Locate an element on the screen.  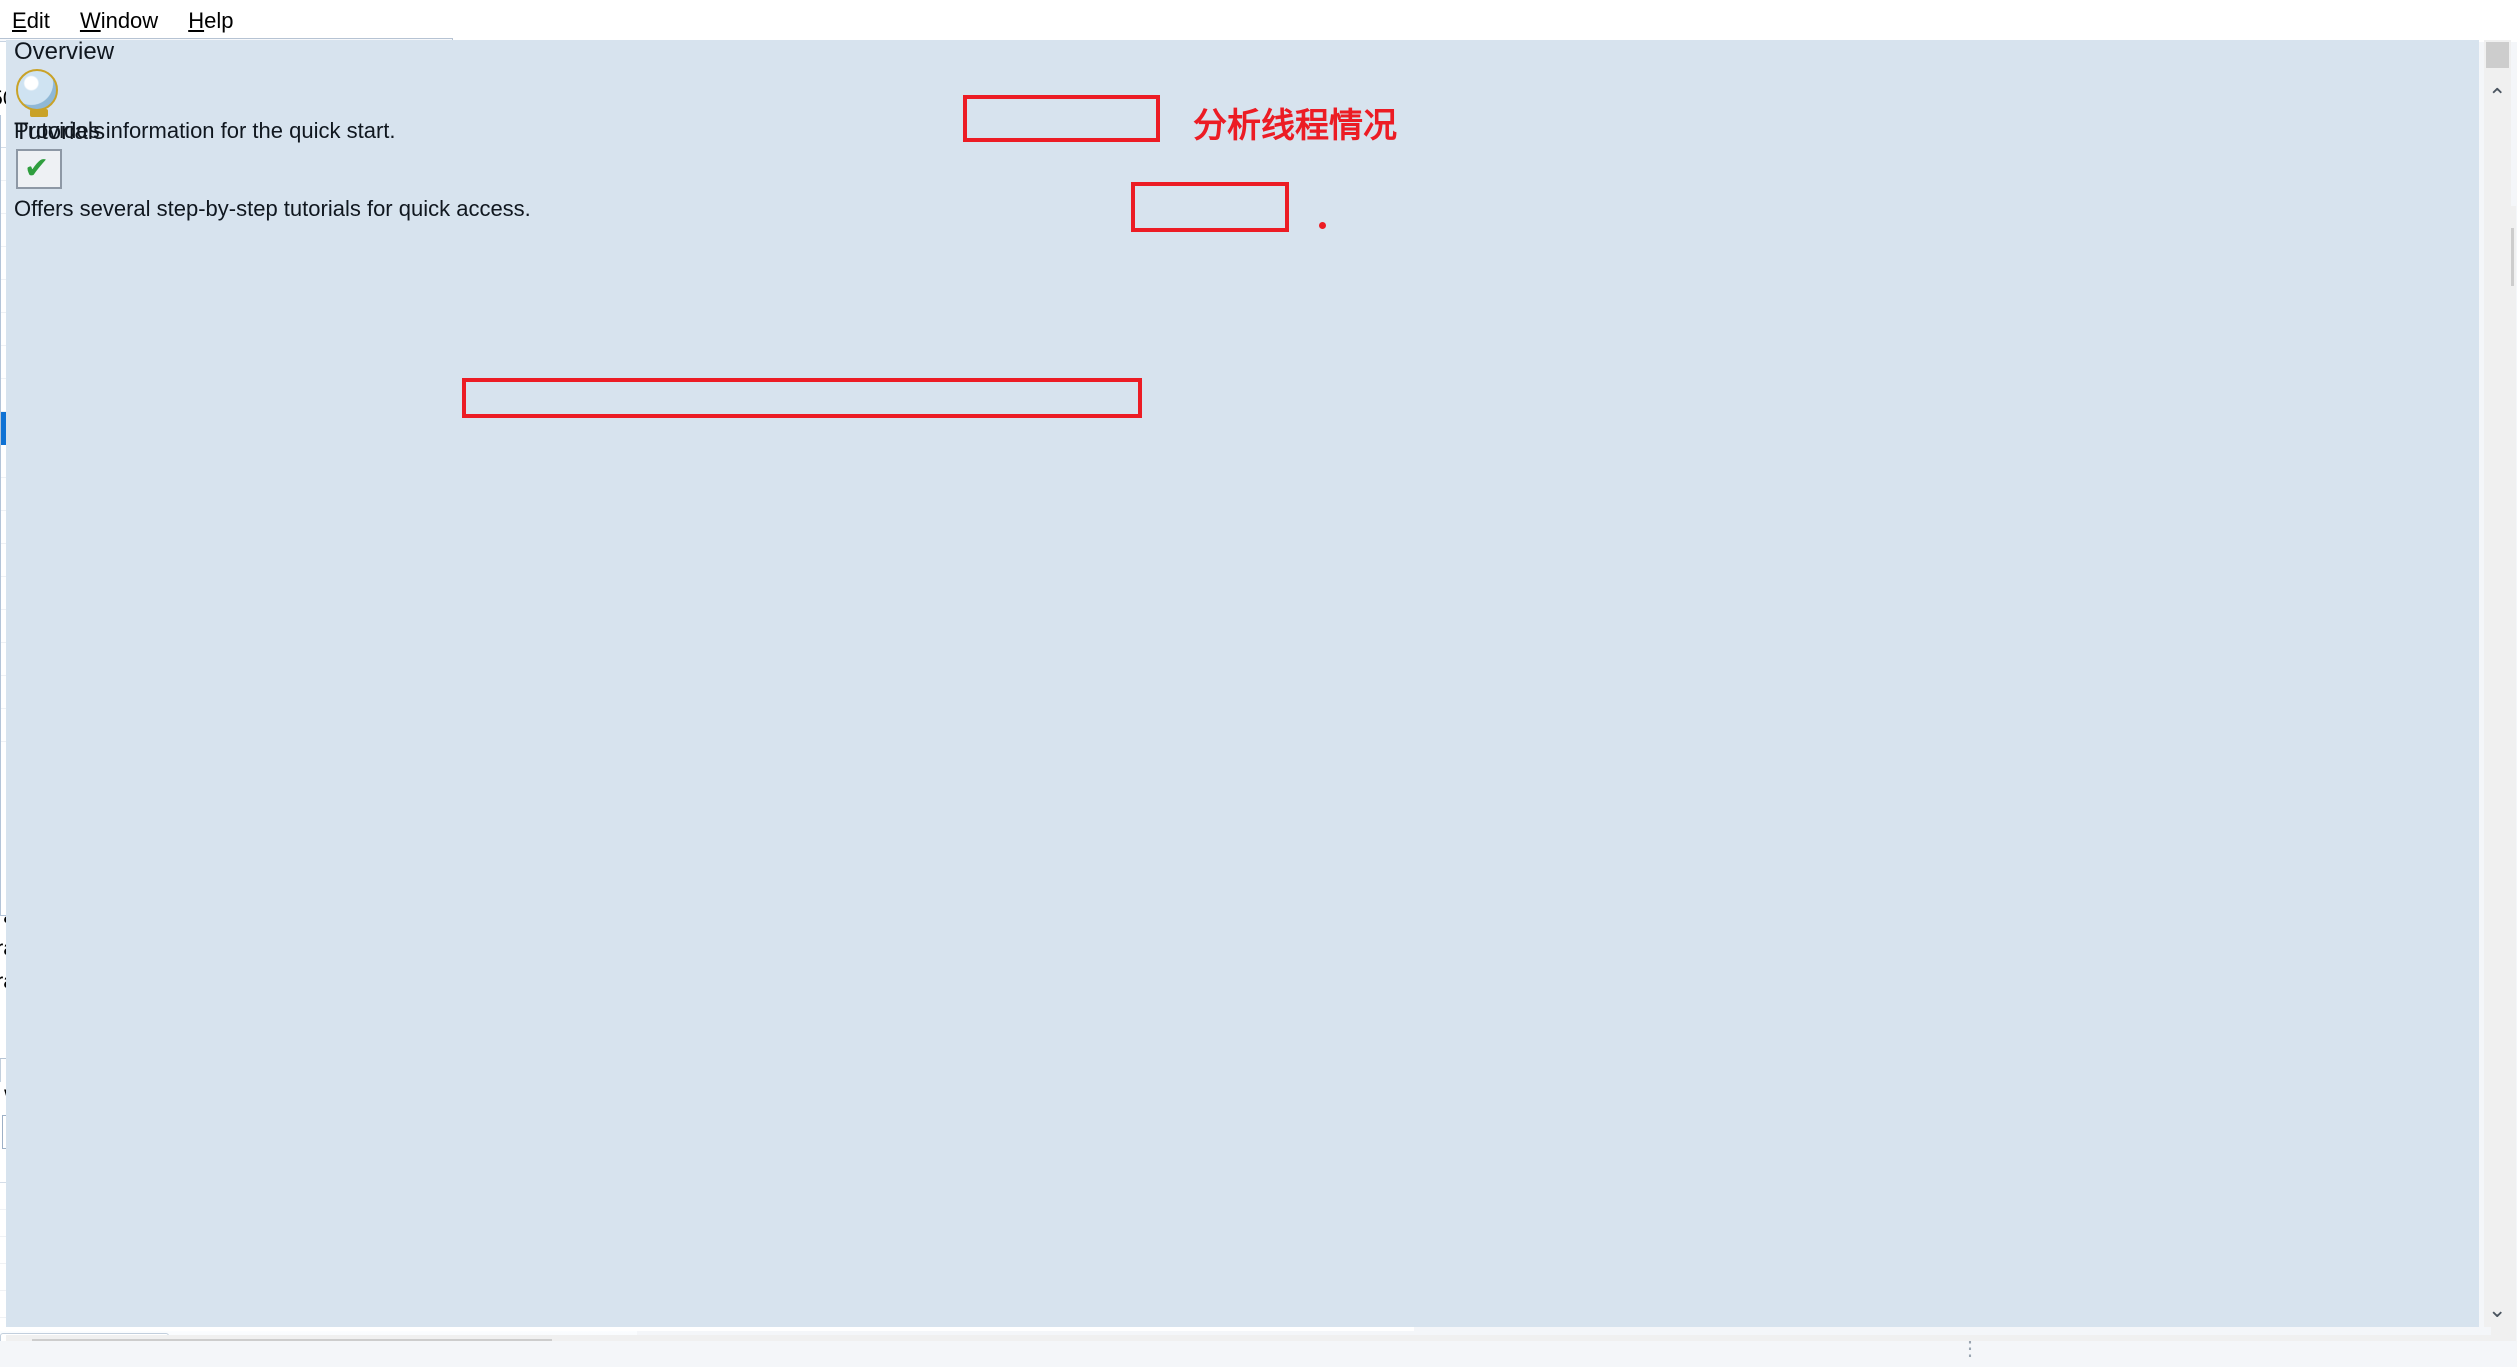
status-bar is located at coordinates (1258, 1354).